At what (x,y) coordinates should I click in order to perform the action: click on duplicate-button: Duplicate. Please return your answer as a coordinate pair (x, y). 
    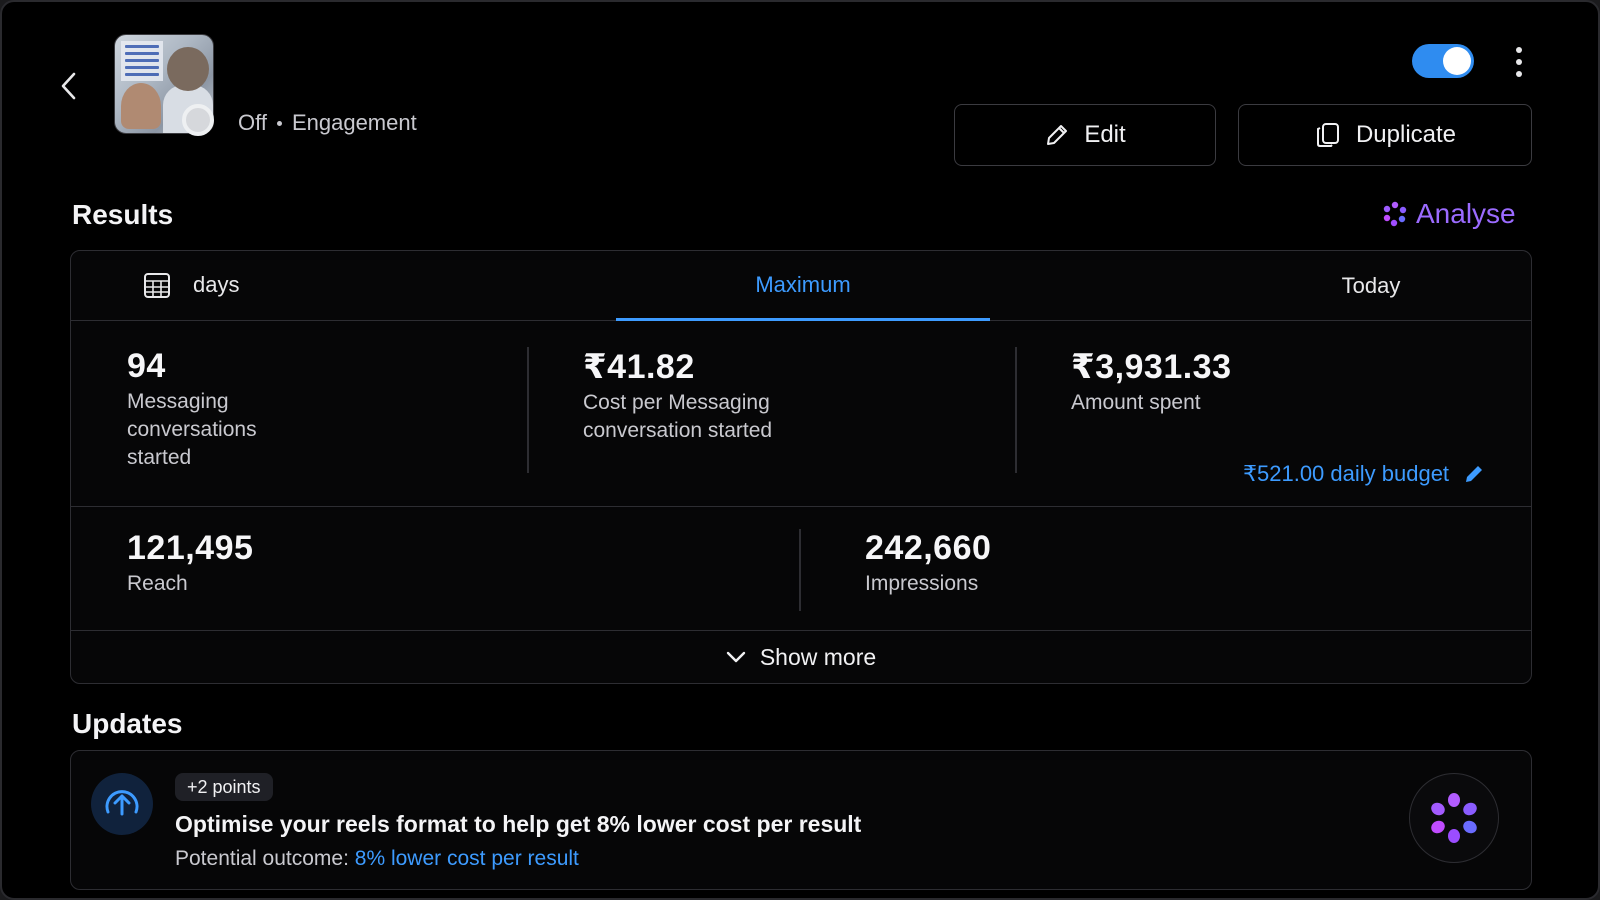
    Looking at the image, I should click on (1385, 135).